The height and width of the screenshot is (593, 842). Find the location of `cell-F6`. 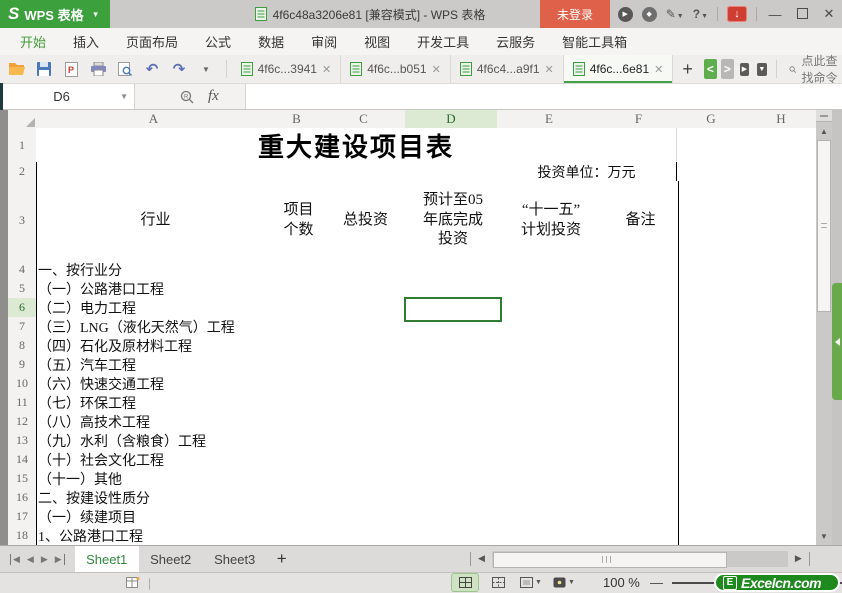

cell-F6 is located at coordinates (640, 308).